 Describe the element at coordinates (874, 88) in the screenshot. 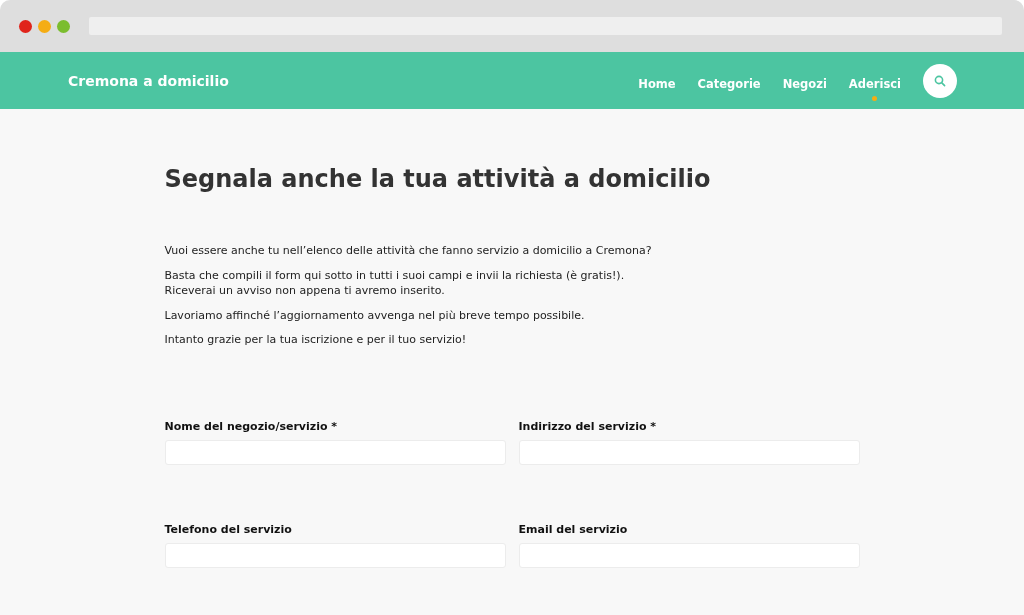

I see `nav-link: Aderisci` at that location.